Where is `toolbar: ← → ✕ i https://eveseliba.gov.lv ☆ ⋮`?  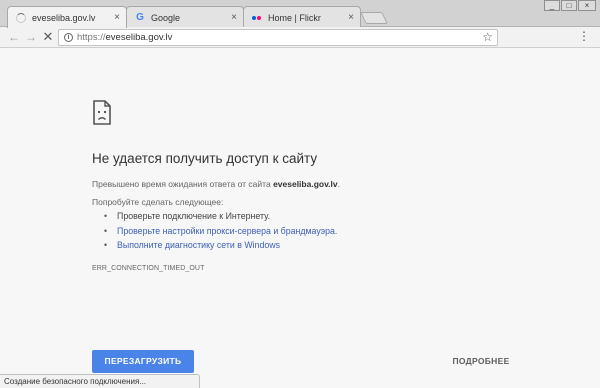 toolbar: ← → ✕ i https://eveseliba.gov.lv ☆ ⋮ is located at coordinates (300, 37).